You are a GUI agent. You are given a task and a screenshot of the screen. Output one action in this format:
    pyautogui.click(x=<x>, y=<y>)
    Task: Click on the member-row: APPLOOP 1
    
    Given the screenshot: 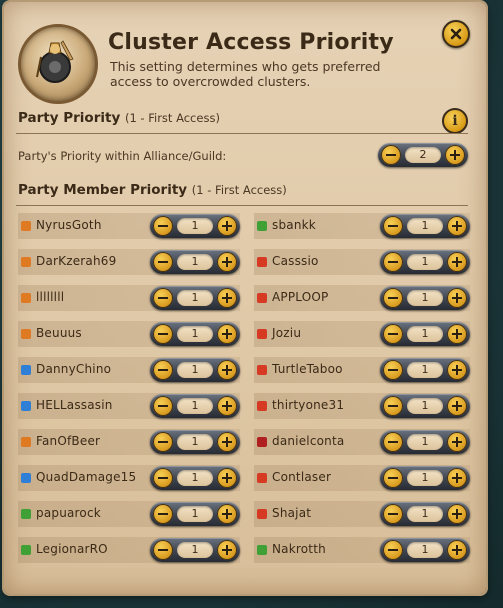 What is the action you would take?
    pyautogui.click(x=362, y=298)
    